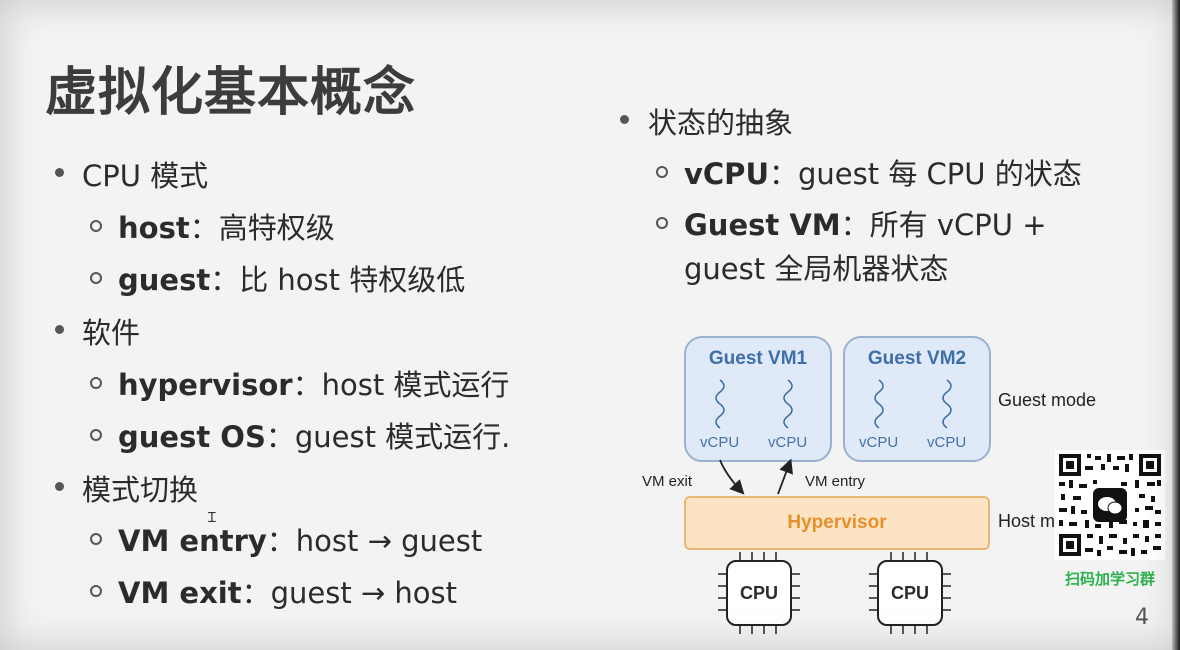 Image resolution: width=1180 pixels, height=650 pixels. I want to click on text-cursor-icon: Ɪ, so click(212, 518).